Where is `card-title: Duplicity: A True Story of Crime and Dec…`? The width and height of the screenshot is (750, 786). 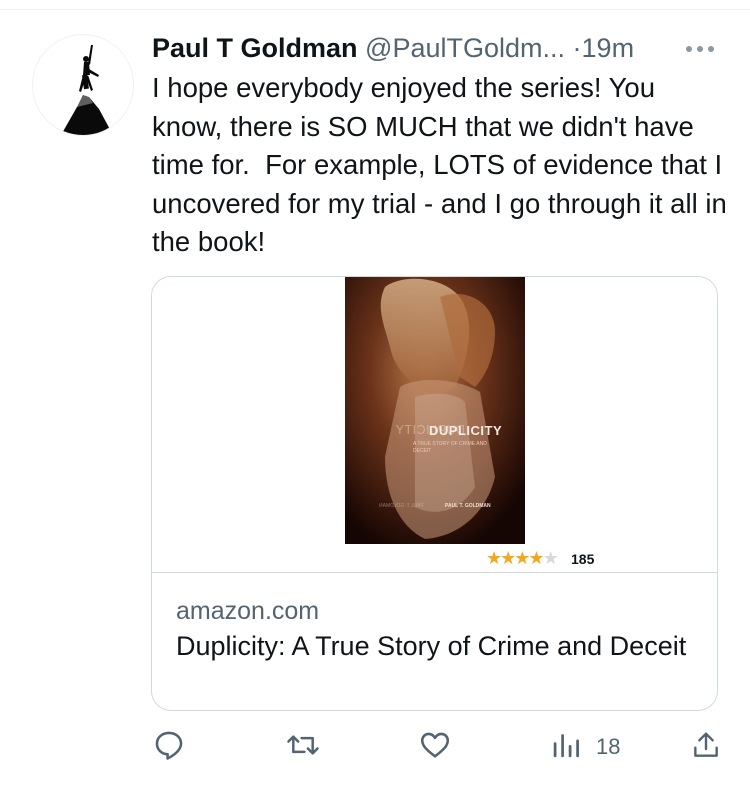 card-title: Duplicity: A True Story of Crime and Dec… is located at coordinates (436, 646).